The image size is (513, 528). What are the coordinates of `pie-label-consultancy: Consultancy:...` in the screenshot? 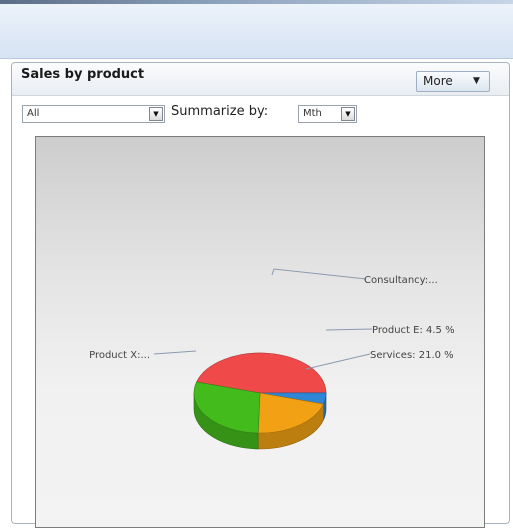 It's located at (401, 280).